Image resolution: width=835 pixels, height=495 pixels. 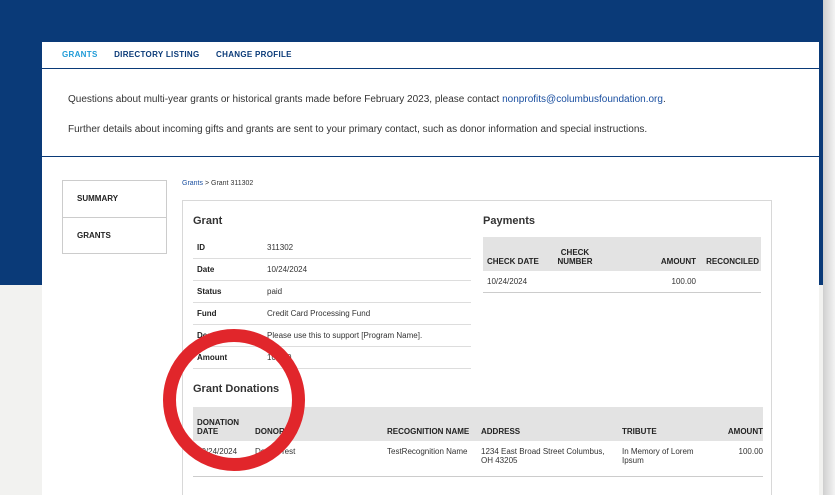 What do you see at coordinates (509, 221) in the screenshot?
I see `payments-heading: Payments` at bounding box center [509, 221].